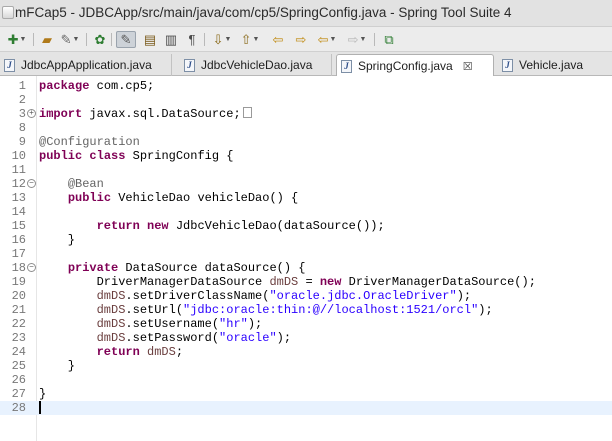 Image resolution: width=612 pixels, height=441 pixels. What do you see at coordinates (96, 86) in the screenshot?
I see `code-text: package com.cp5;` at bounding box center [96, 86].